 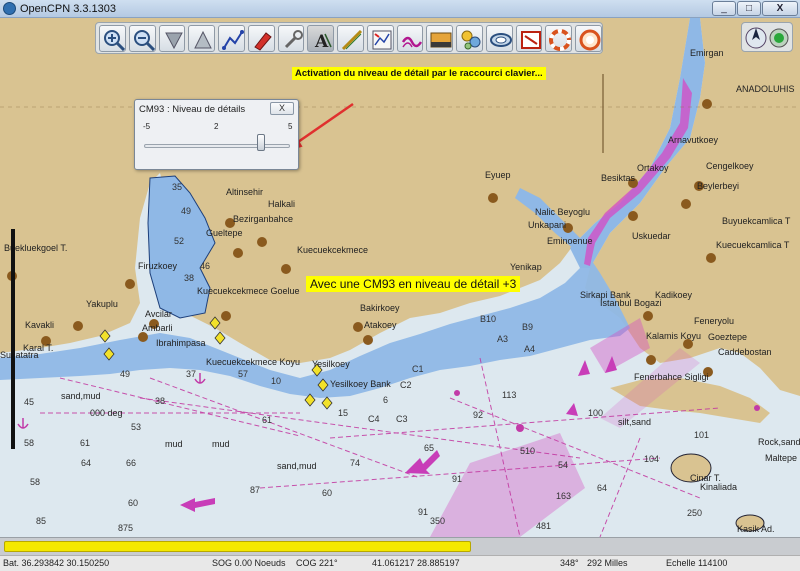 What do you see at coordinates (343, 413) in the screenshot?
I see `depth-sounding: 15` at bounding box center [343, 413].